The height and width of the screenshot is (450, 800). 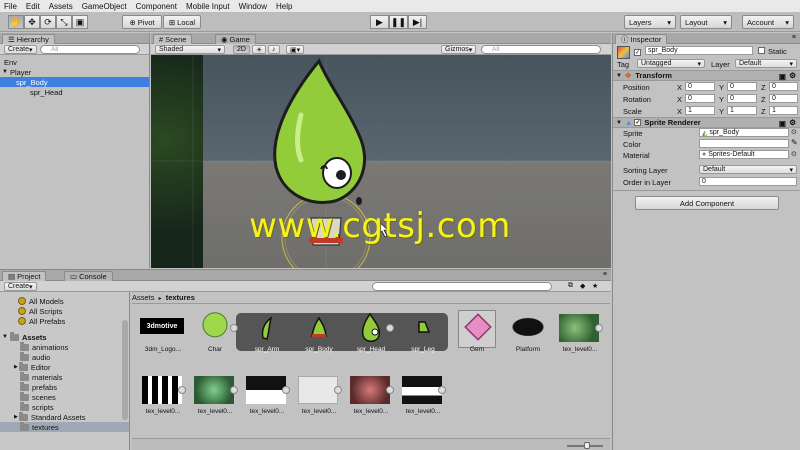 I want to click on folder-audio: audio, so click(x=64, y=356).